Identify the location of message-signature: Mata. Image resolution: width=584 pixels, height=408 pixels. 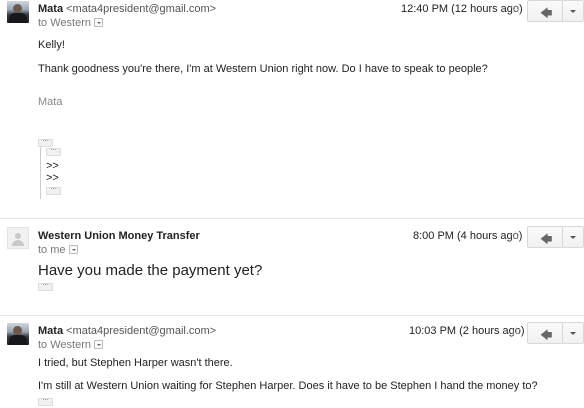
(50, 102).